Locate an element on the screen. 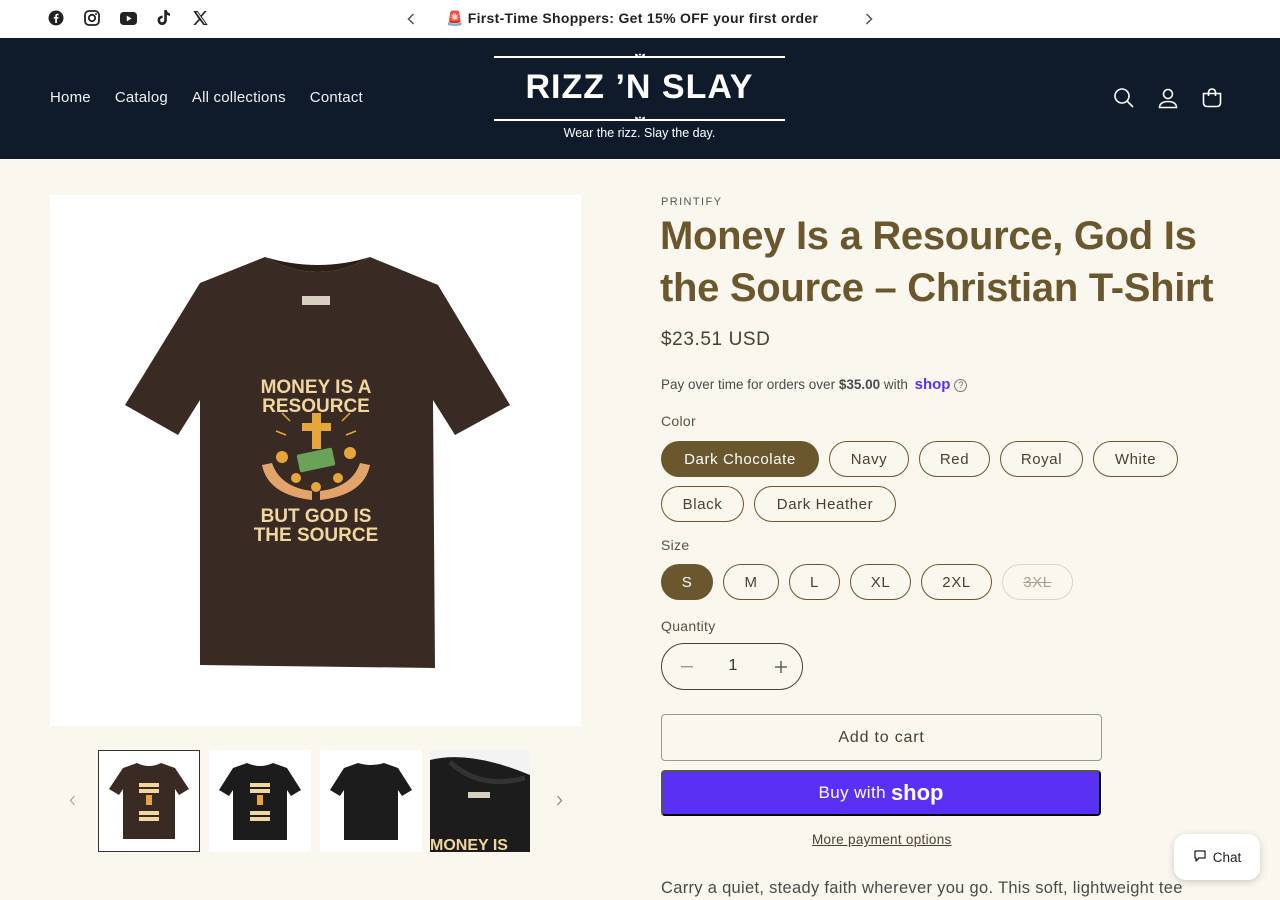  nav-catalog: Catalog is located at coordinates (141, 97).